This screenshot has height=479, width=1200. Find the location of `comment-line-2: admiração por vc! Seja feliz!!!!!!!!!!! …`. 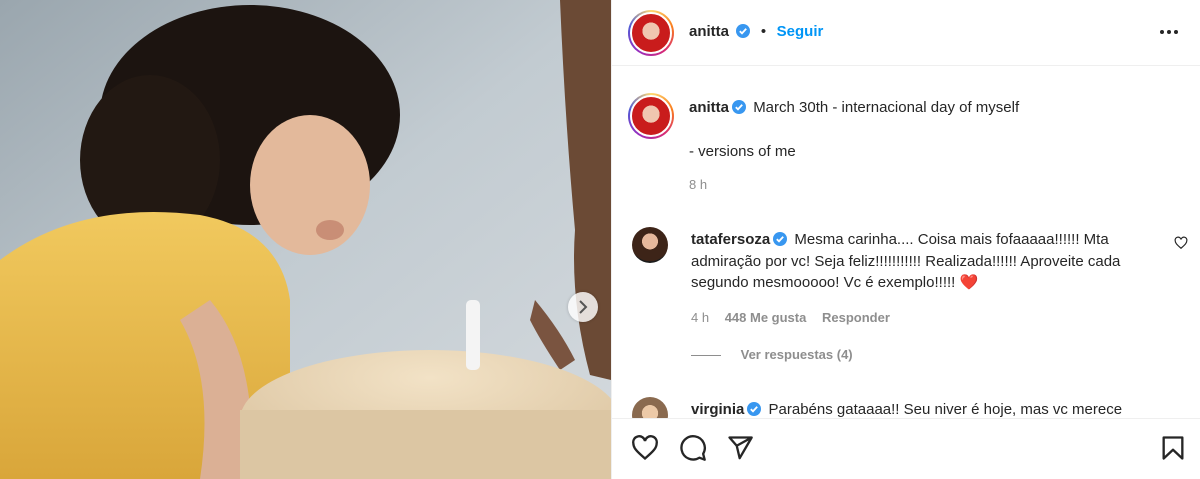

comment-line-2: admiração por vc! Seja feliz!!!!!!!!!!! … is located at coordinates (906, 261).